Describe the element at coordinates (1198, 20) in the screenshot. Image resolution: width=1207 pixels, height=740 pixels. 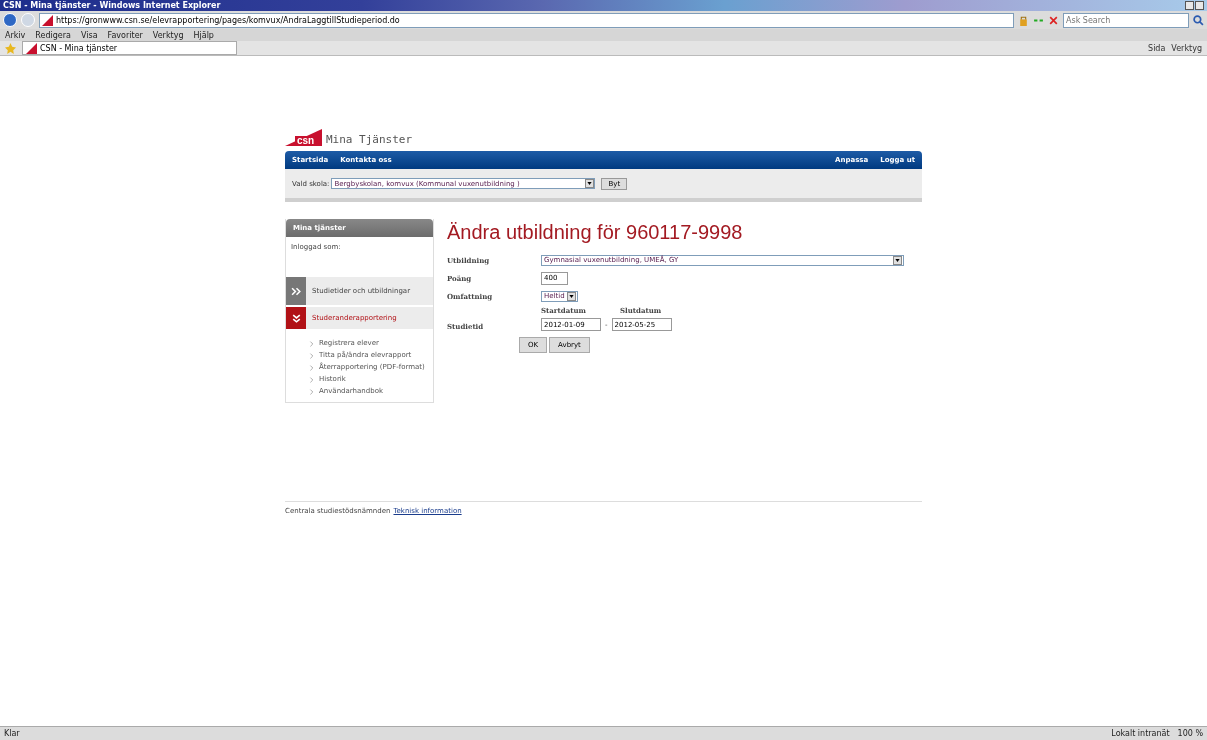
I see `search-icon` at that location.